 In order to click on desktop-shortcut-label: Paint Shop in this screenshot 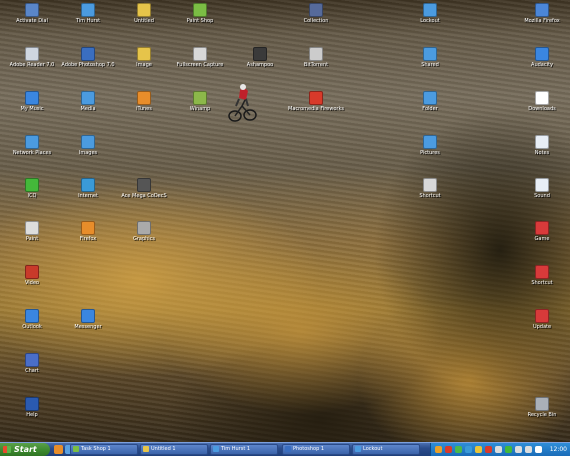, I will do `click(200, 21)`.